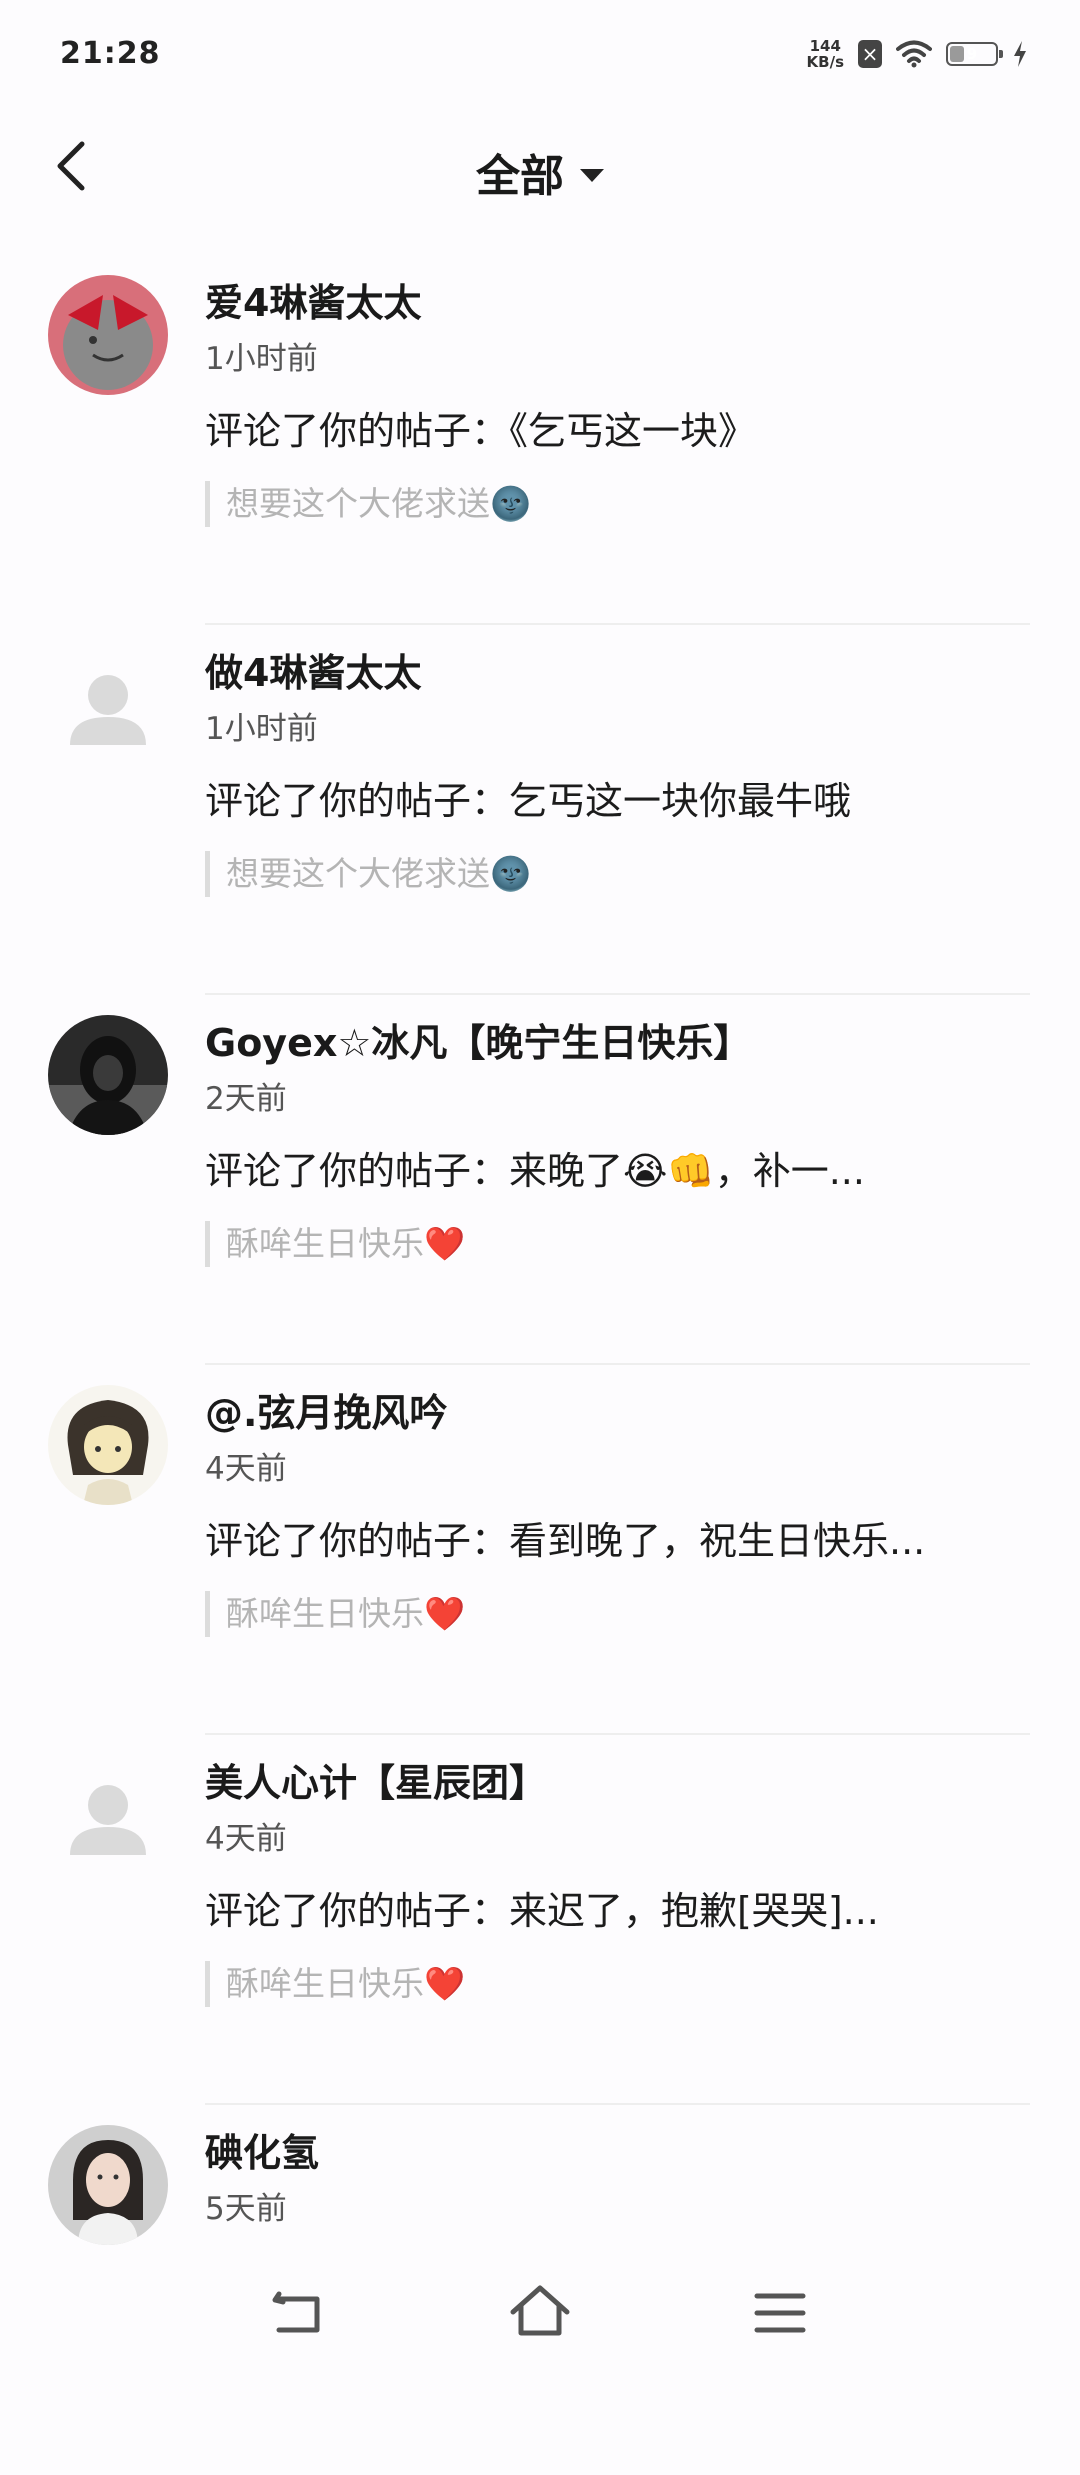 The image size is (1080, 2475). Describe the element at coordinates (540, 60) in the screenshot. I see `status-bar: 21:28 144 KB/s × 9` at that location.